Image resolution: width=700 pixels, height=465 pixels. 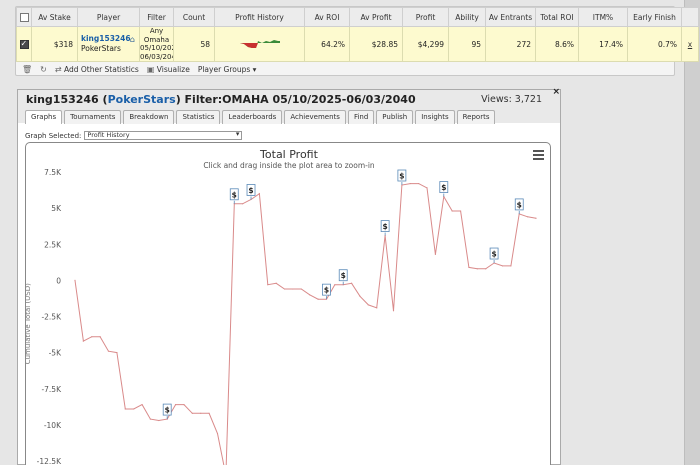 I want to click on player-site: PokerStars, so click(x=101, y=48).